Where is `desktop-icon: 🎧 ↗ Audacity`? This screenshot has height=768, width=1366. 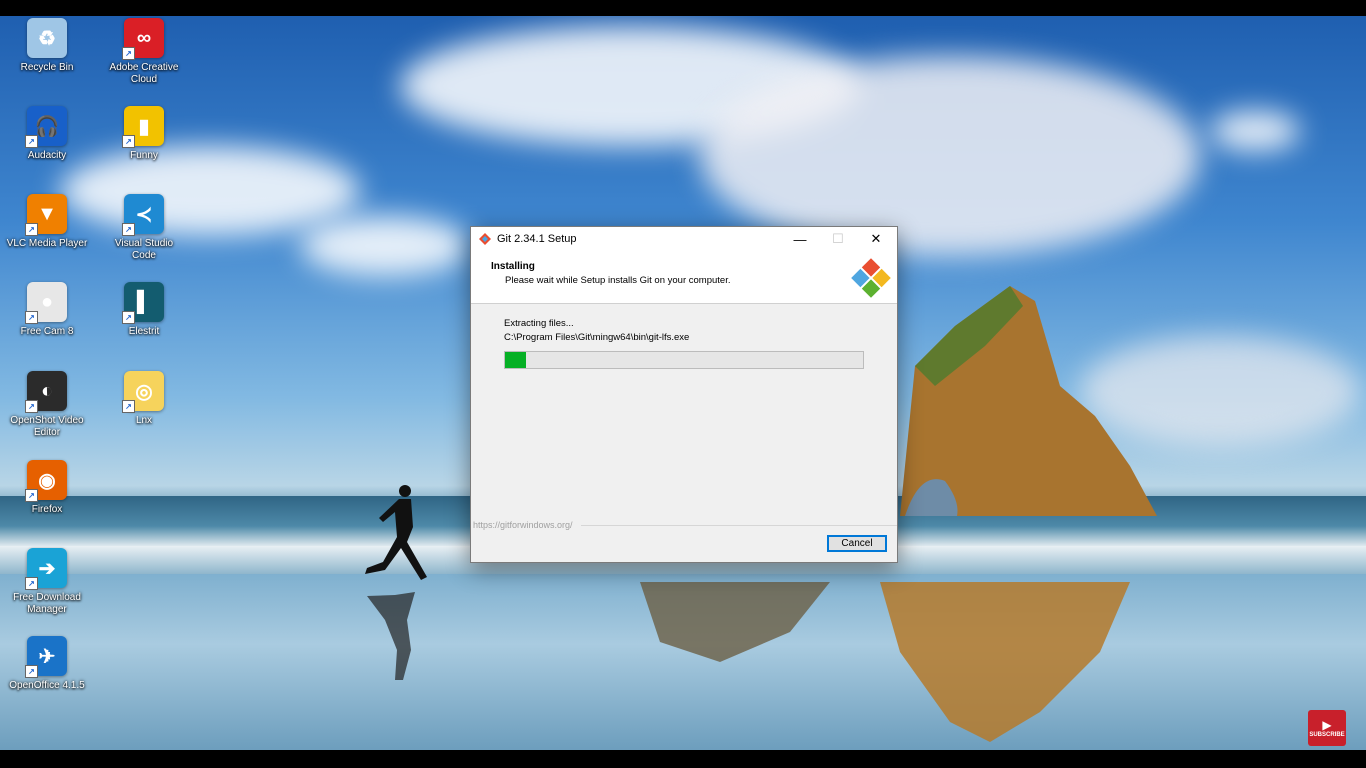 desktop-icon: 🎧 ↗ Audacity is located at coordinates (47, 149).